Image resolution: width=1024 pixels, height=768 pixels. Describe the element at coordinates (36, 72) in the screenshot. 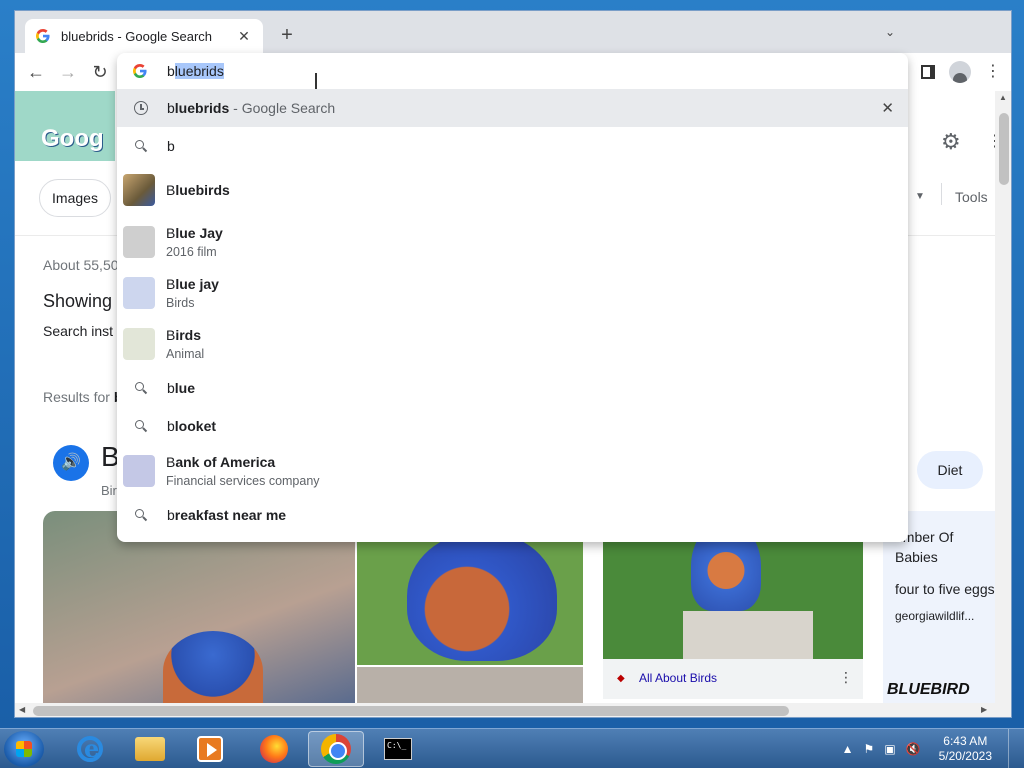

I see `back-arrow-icon: ←` at that location.